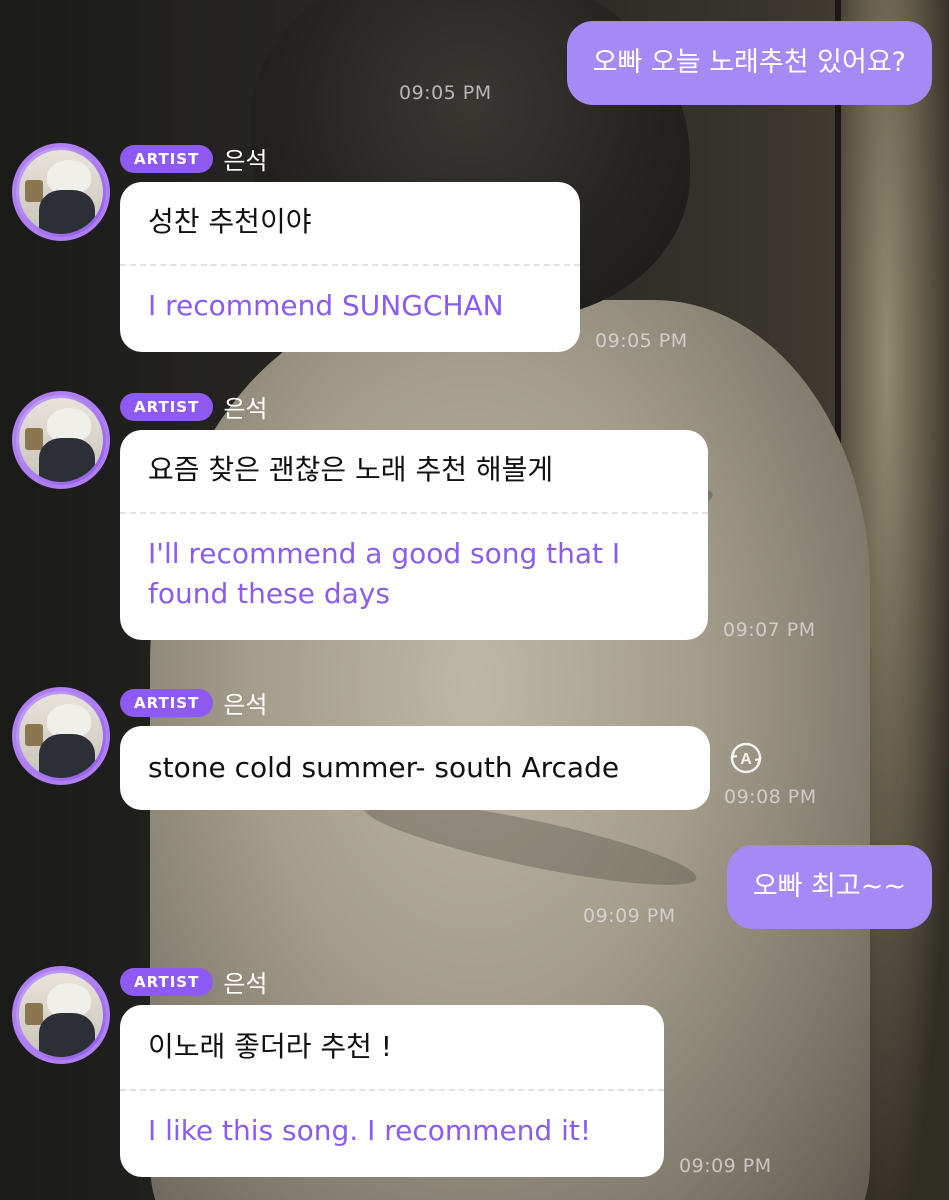 Image resolution: width=949 pixels, height=1200 pixels. What do you see at coordinates (384, 767) in the screenshot?
I see `message-text: stone cold summer- south Arcade` at bounding box center [384, 767].